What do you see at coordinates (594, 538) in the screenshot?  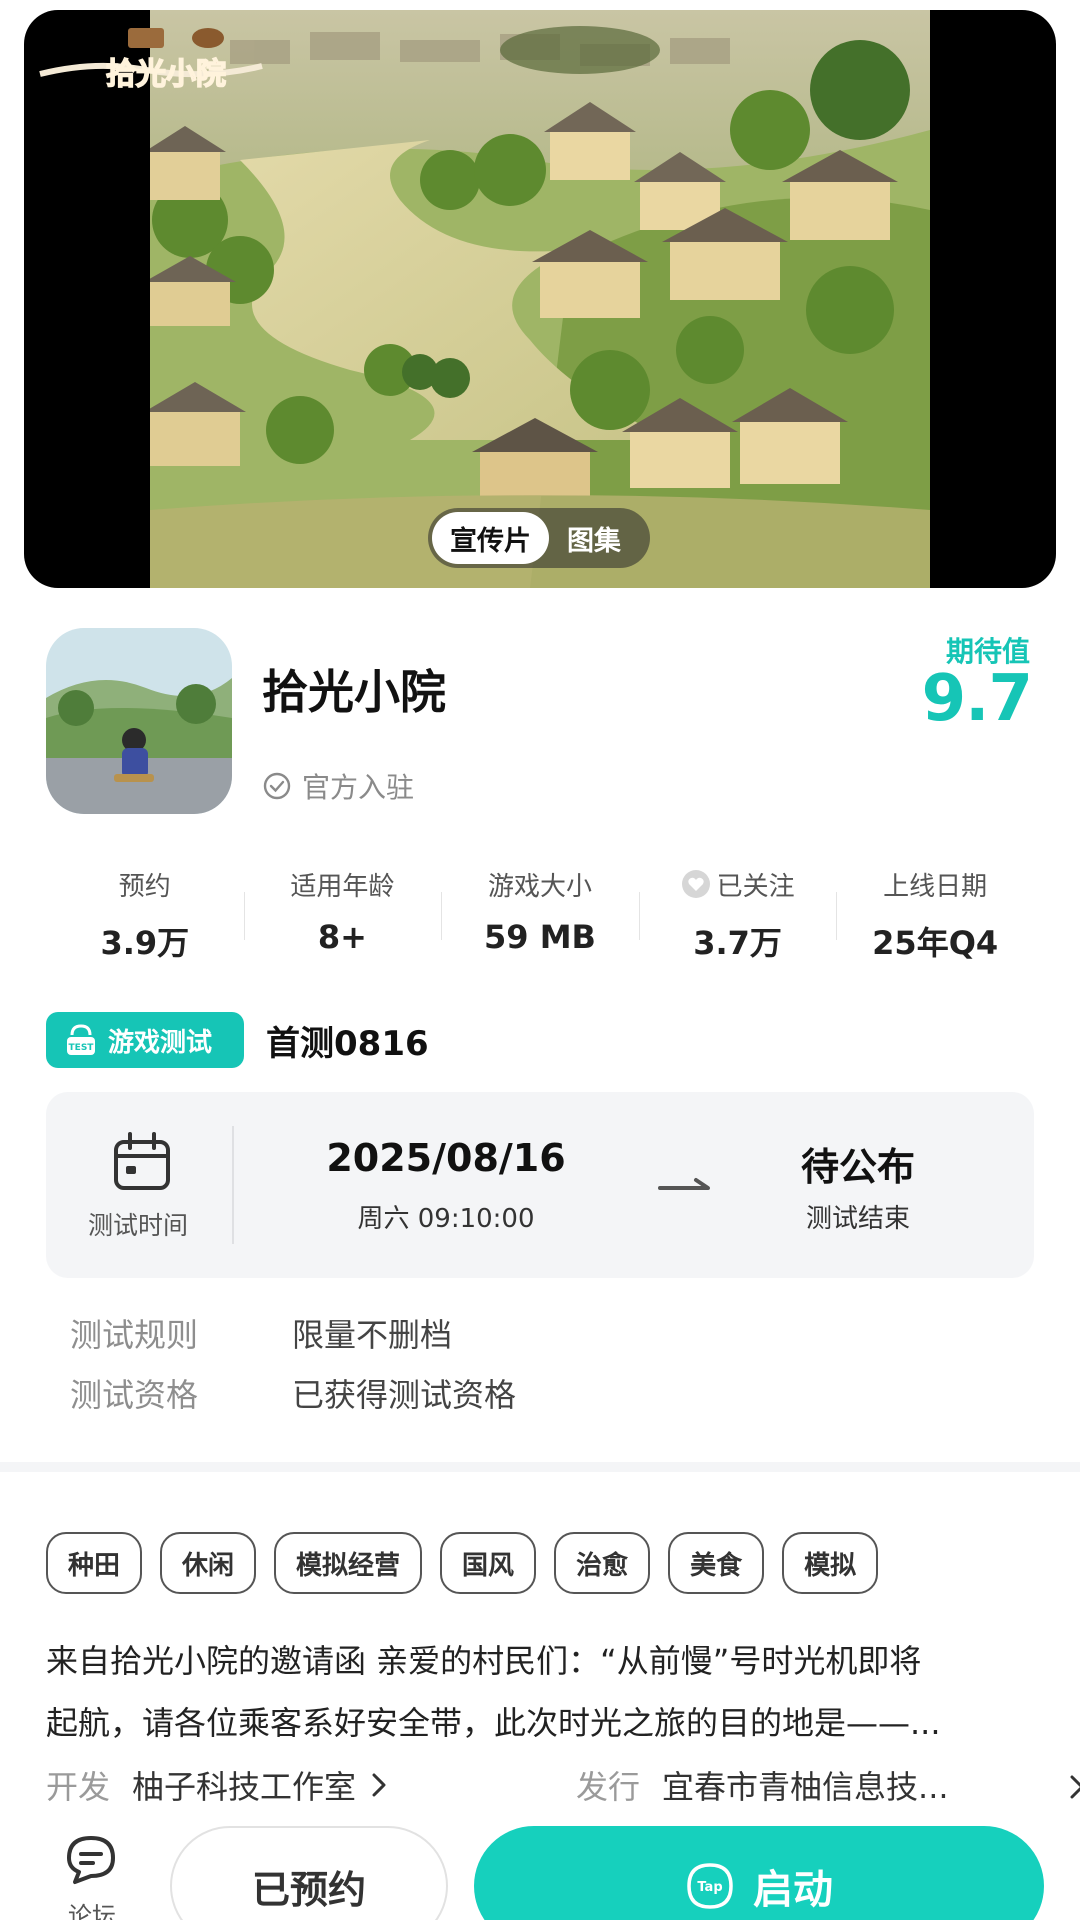 I see `tab-gallery: 图集` at bounding box center [594, 538].